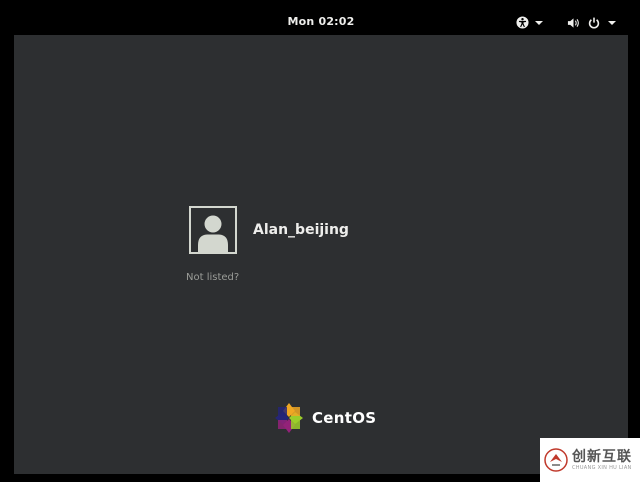  I want to click on watermark-main-text: 创新互联, so click(602, 456).